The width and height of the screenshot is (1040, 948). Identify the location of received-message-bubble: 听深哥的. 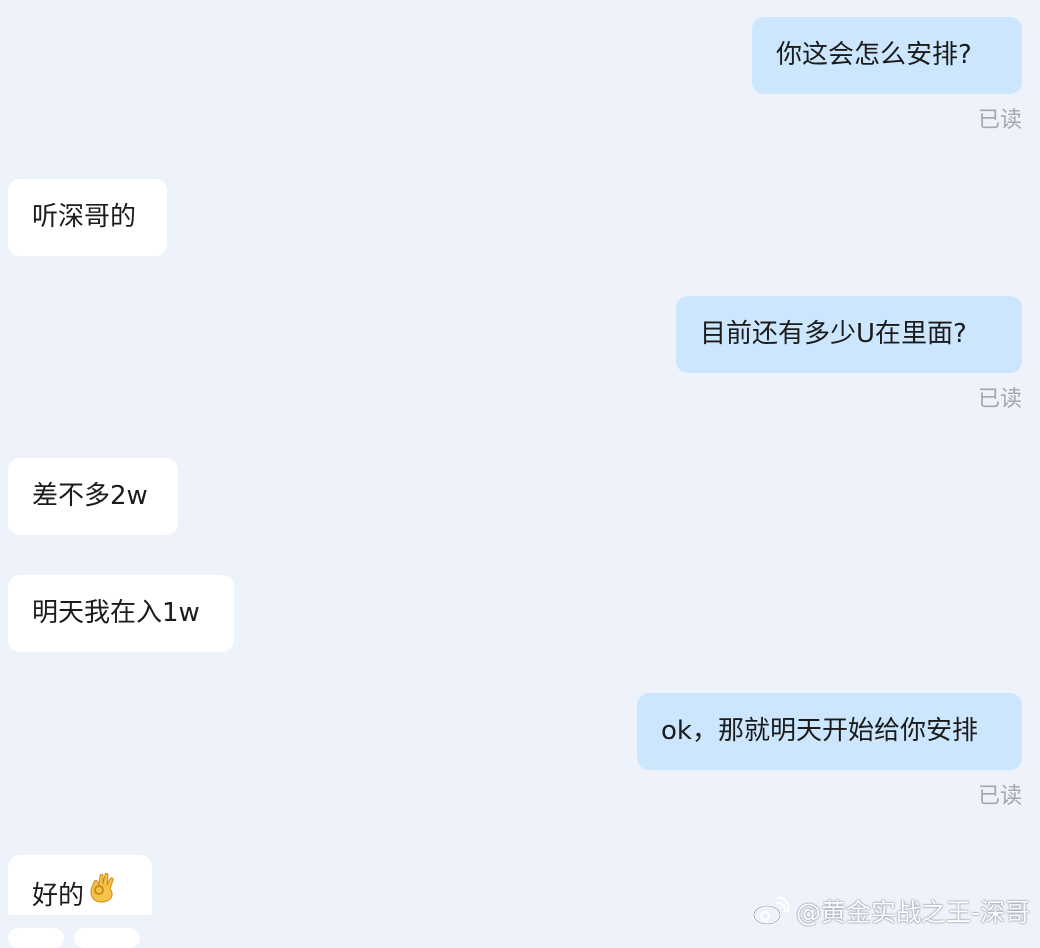
(87, 217).